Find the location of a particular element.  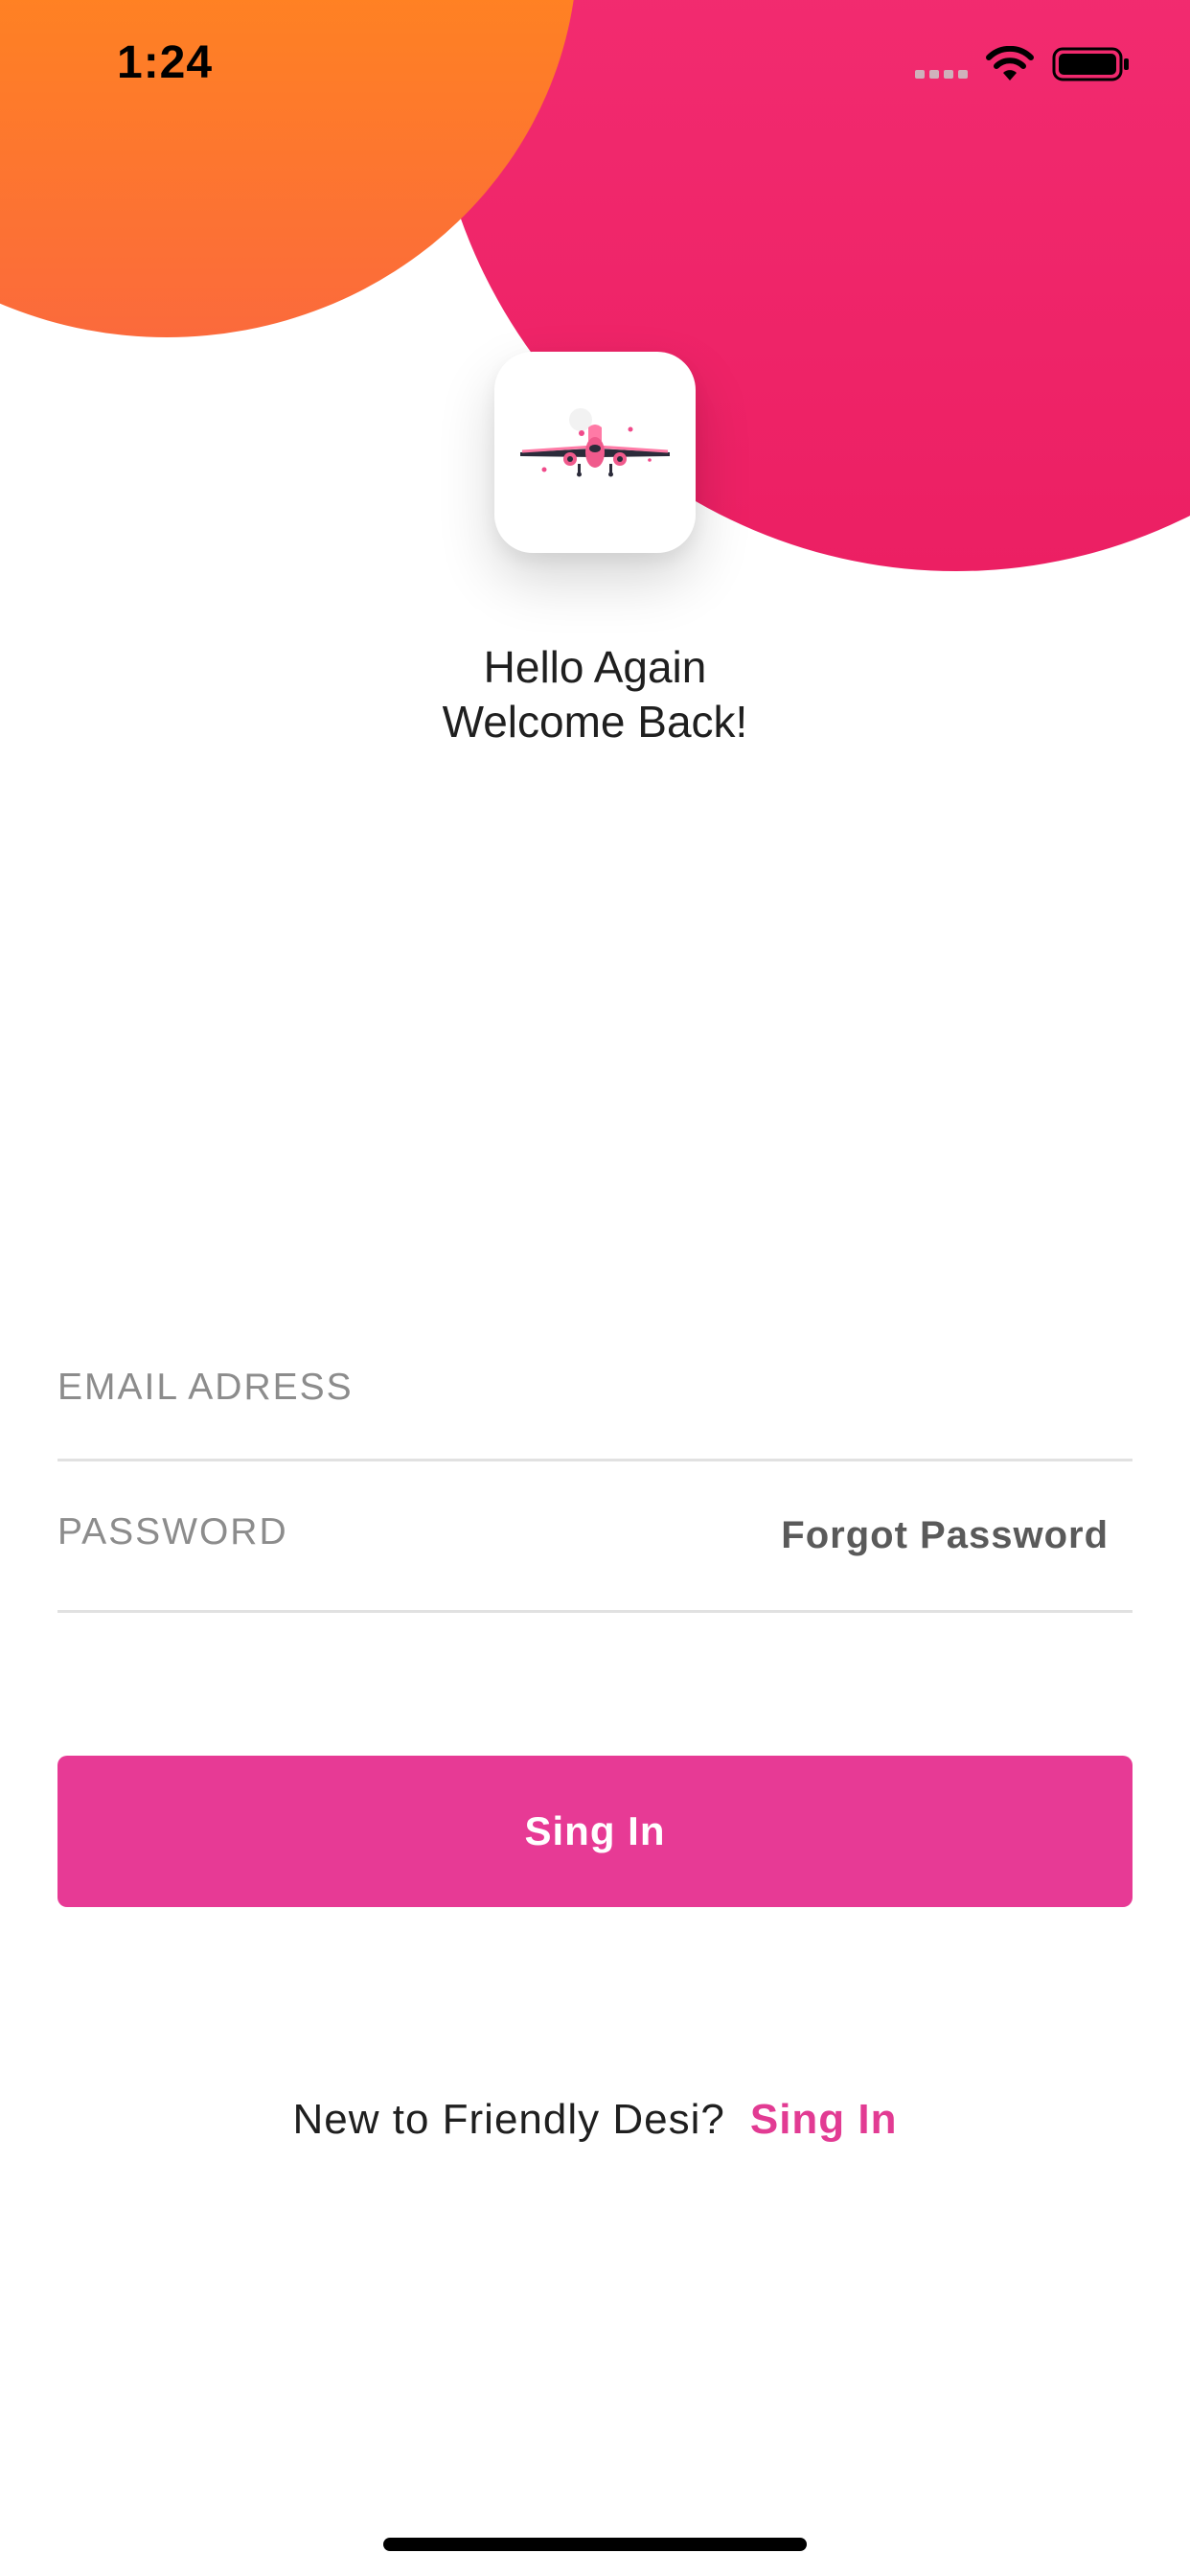

signup-link: Sing In is located at coordinates (824, 2119).